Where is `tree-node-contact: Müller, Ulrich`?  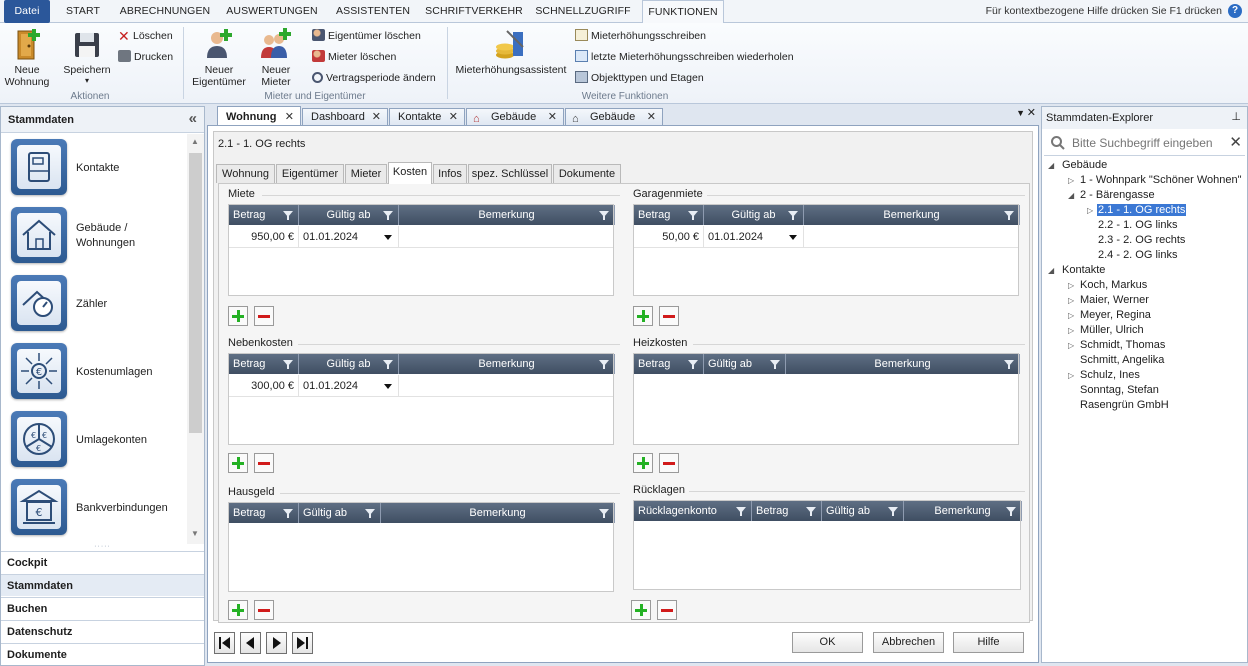
tree-node-contact: Müller, Ulrich is located at coordinates (1112, 330).